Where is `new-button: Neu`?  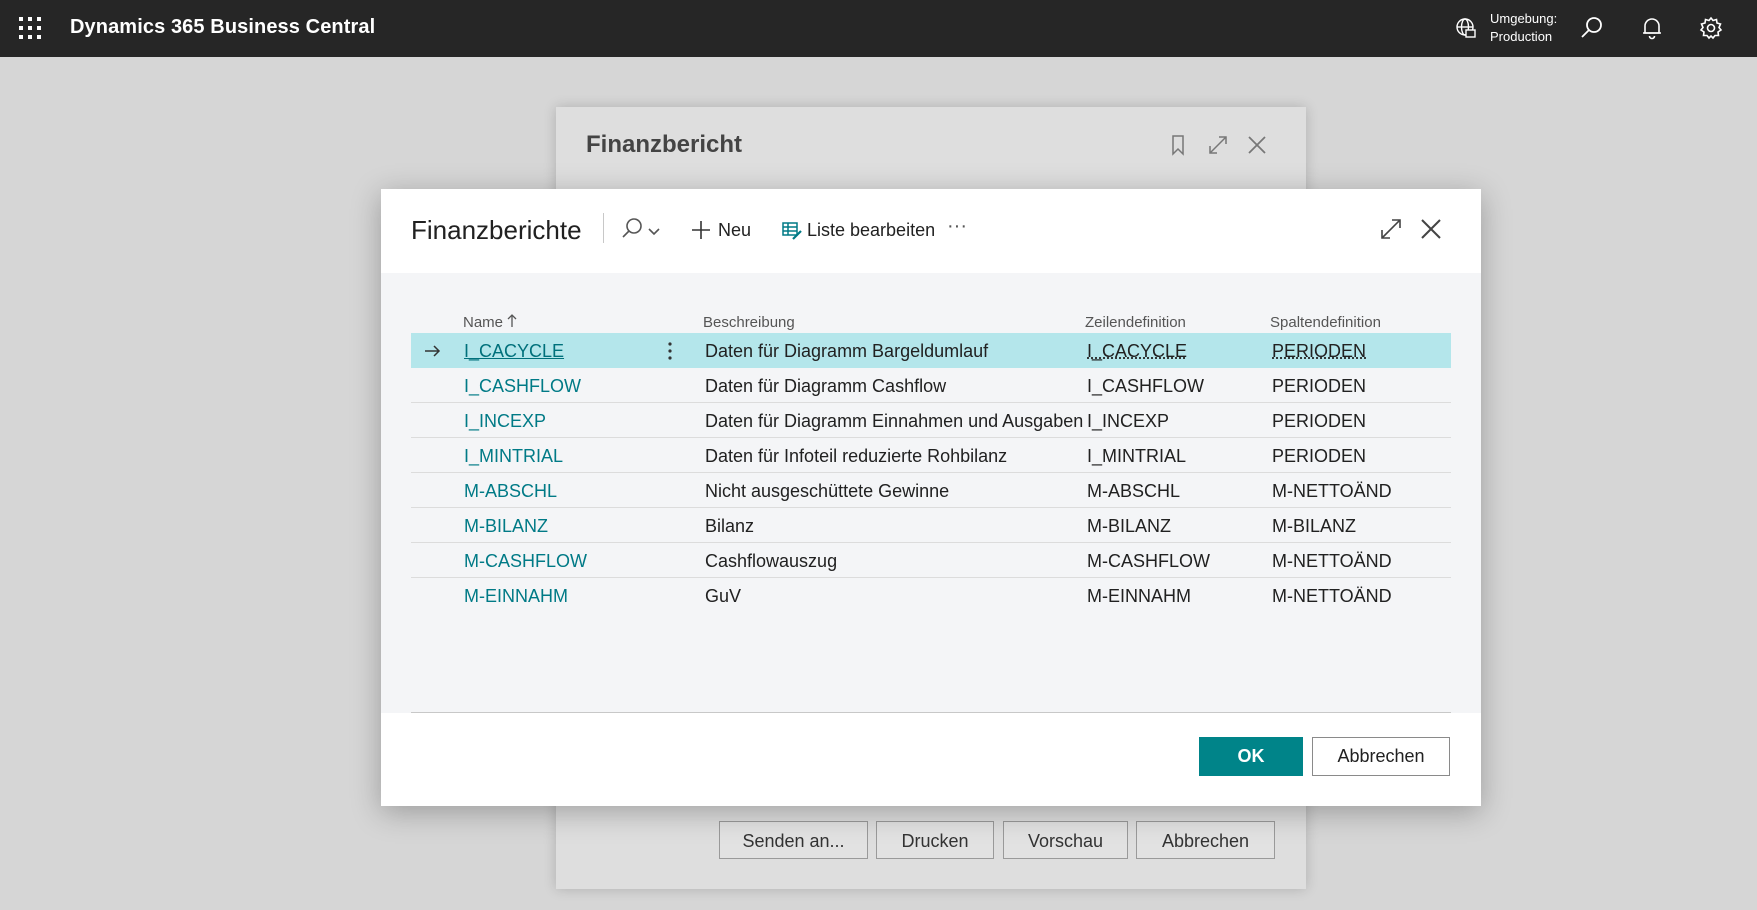
new-button: Neu is located at coordinates (720, 230).